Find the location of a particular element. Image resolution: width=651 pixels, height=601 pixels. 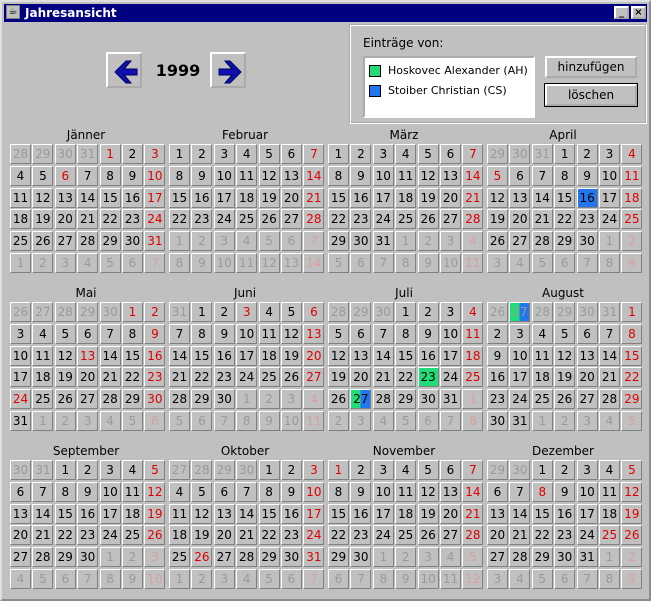

day-cell: 27 is located at coordinates (520, 241).